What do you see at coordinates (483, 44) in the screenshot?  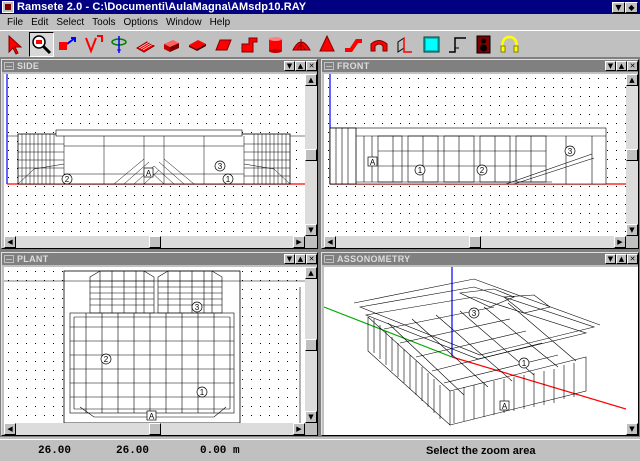 I see `speaker-icon` at bounding box center [483, 44].